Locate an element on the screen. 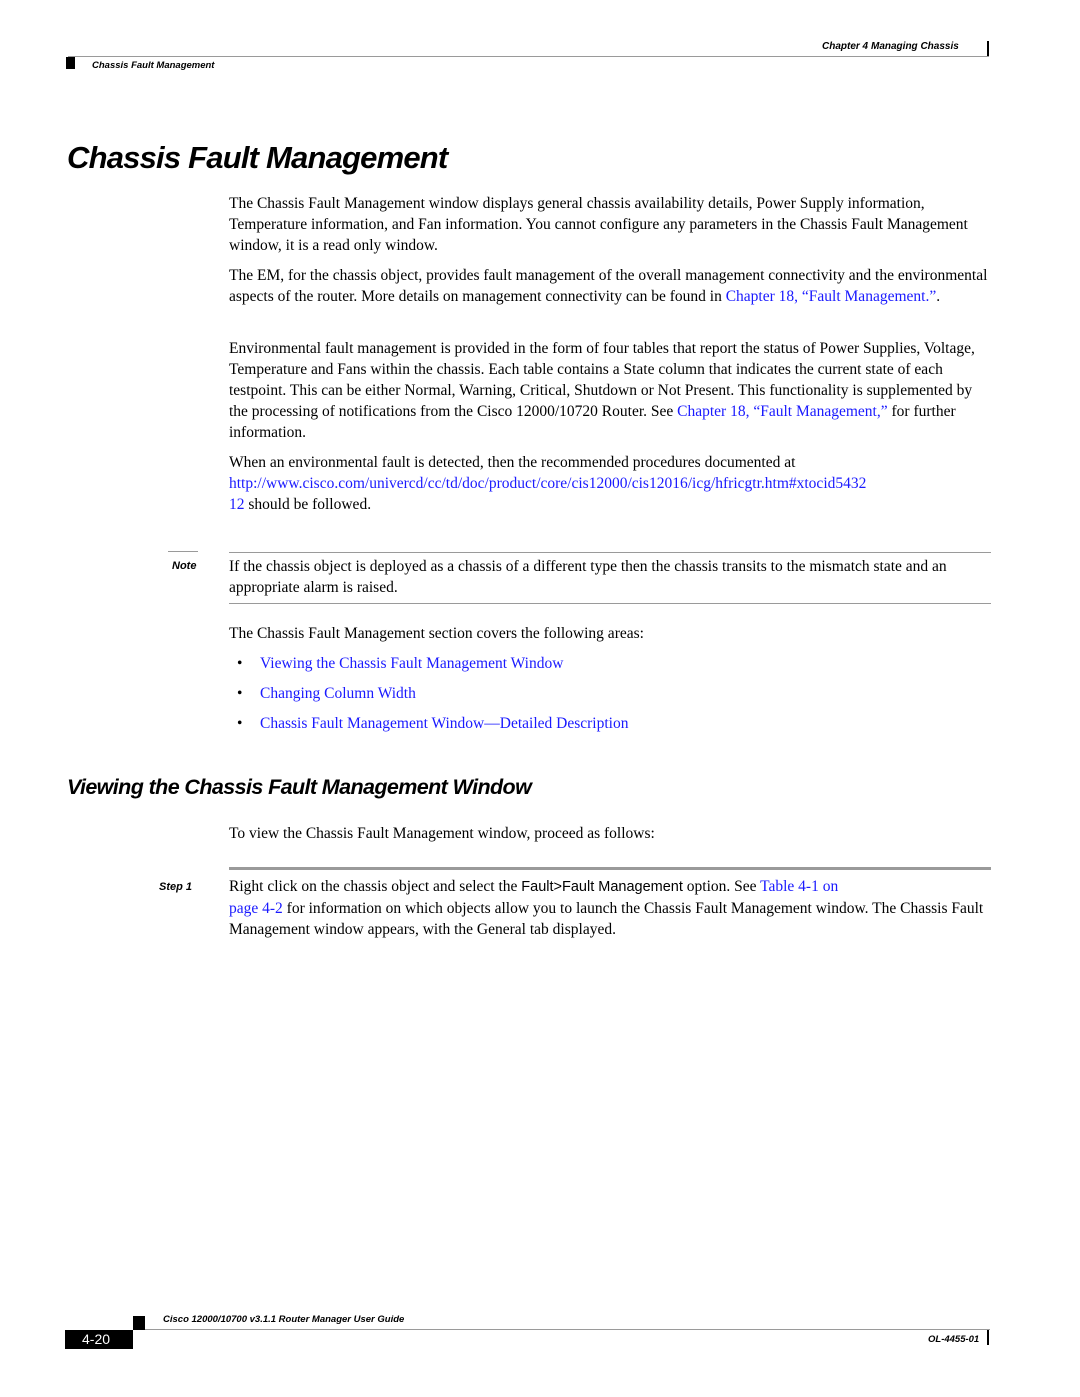 The width and height of the screenshot is (1080, 1397). header-section-marker is located at coordinates (70, 63).